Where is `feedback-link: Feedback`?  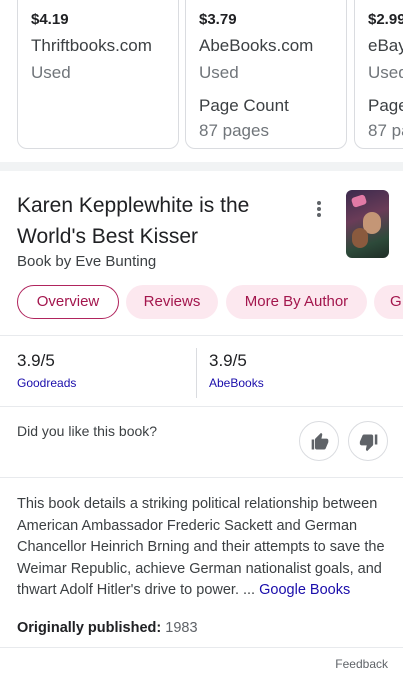 feedback-link: Feedback is located at coordinates (361, 664).